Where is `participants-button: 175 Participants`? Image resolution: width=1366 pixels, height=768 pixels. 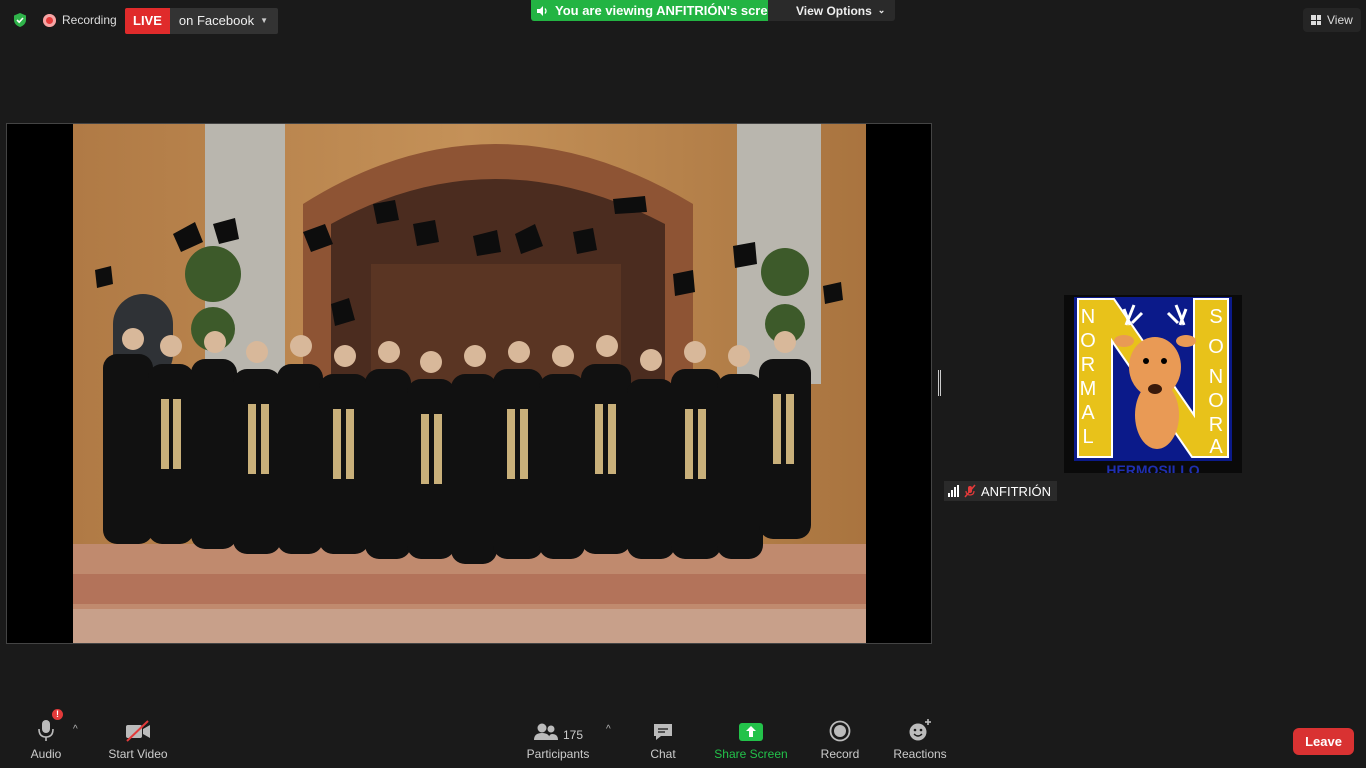 participants-button: 175 Participants is located at coordinates (558, 740).